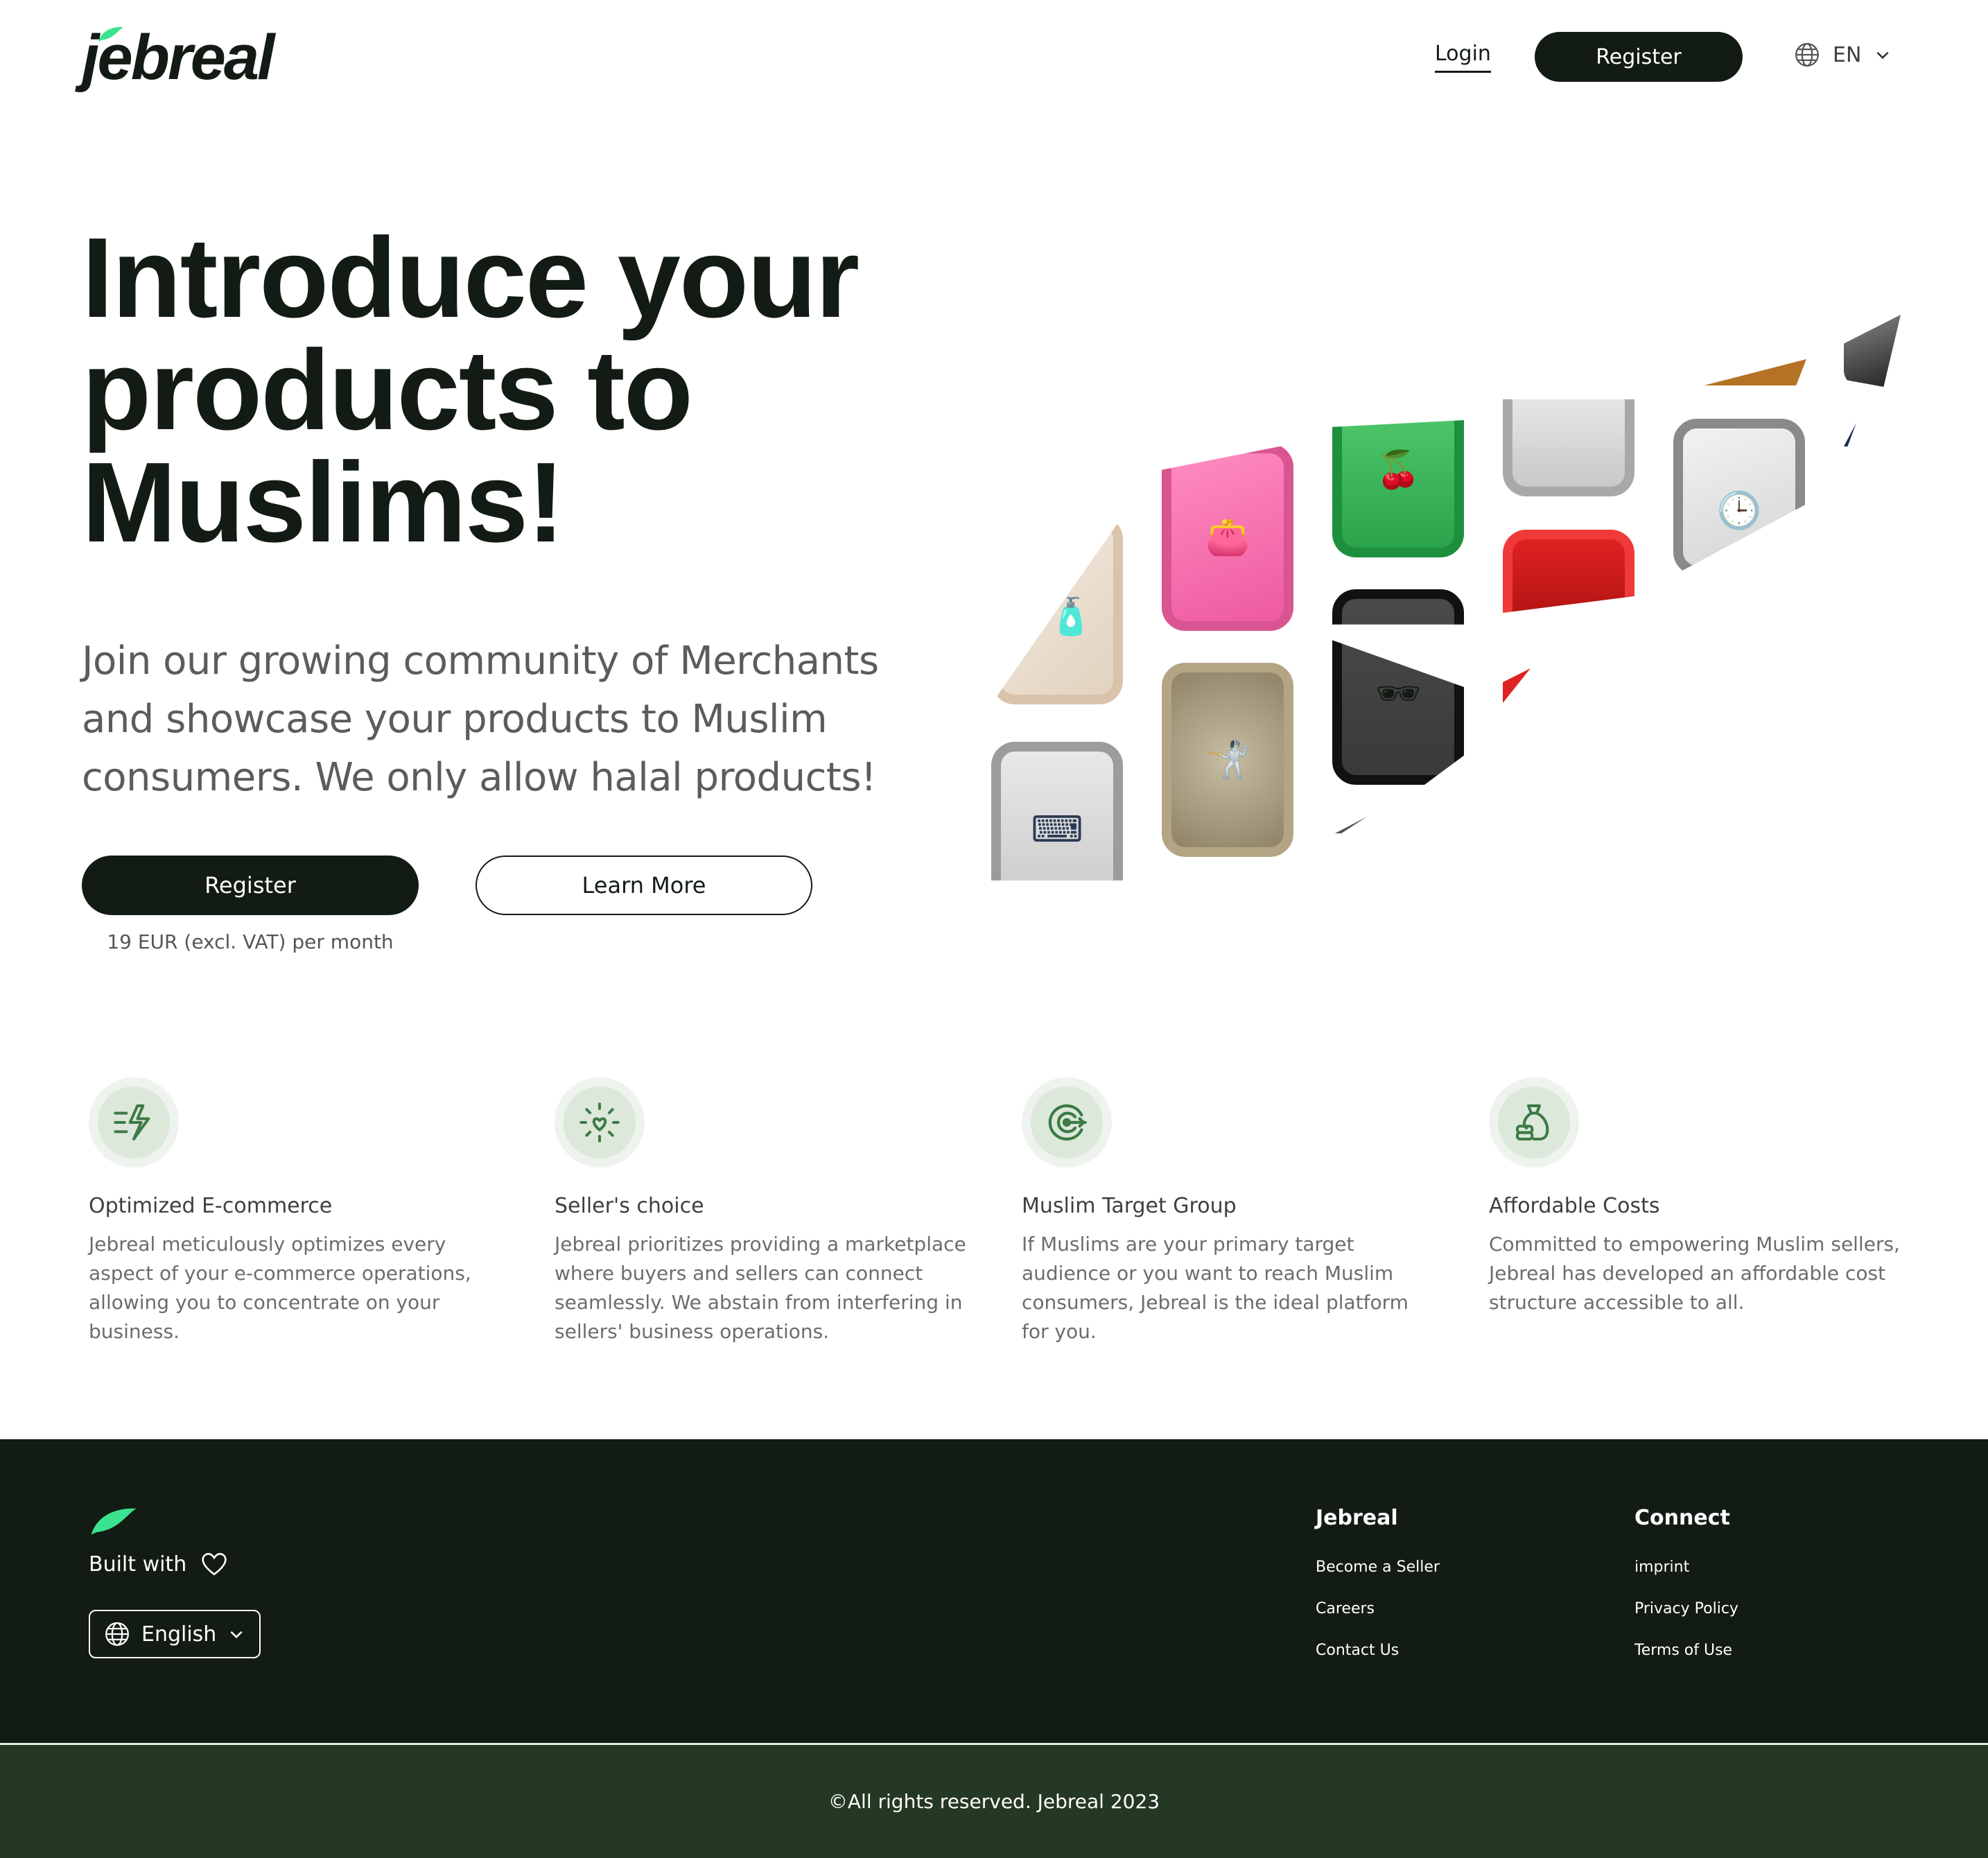  What do you see at coordinates (1872, 351) in the screenshot?
I see `fragment-dark-shard` at bounding box center [1872, 351].